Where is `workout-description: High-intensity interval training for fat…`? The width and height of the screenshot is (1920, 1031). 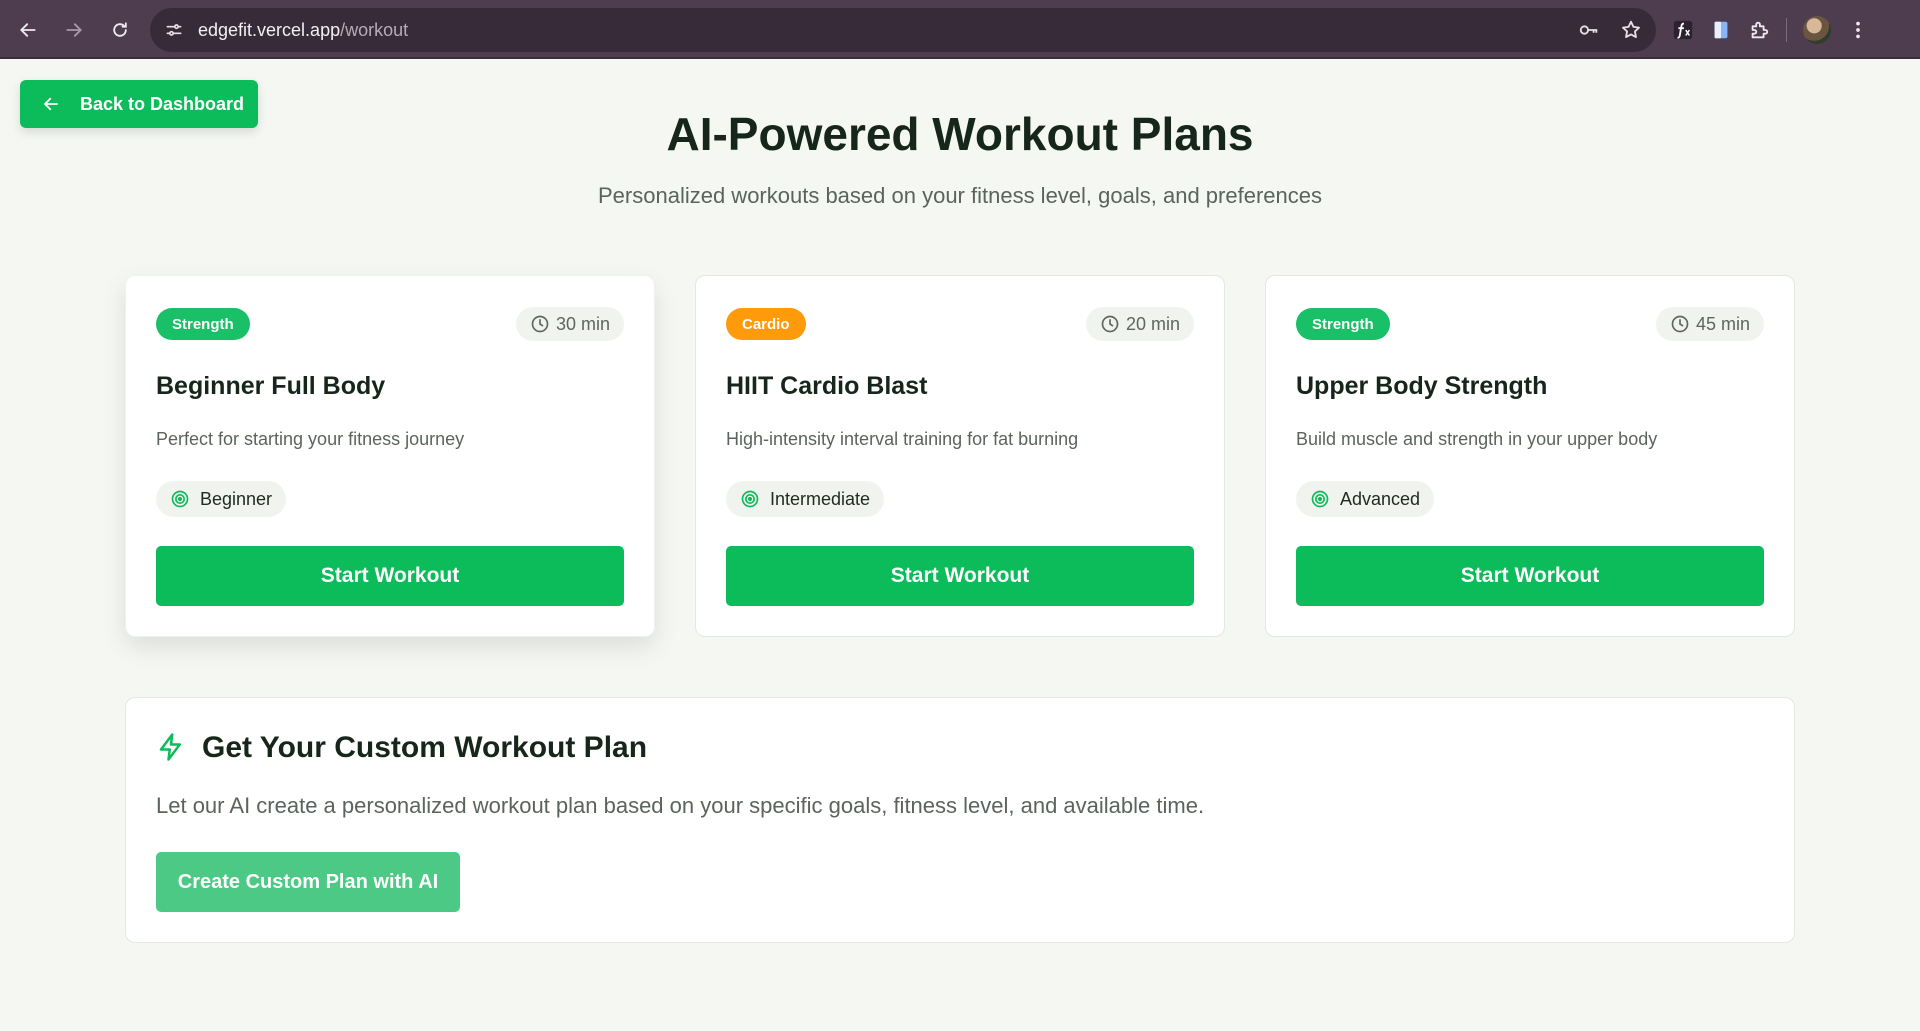
workout-description: High-intensity interval training for fat… is located at coordinates (902, 439).